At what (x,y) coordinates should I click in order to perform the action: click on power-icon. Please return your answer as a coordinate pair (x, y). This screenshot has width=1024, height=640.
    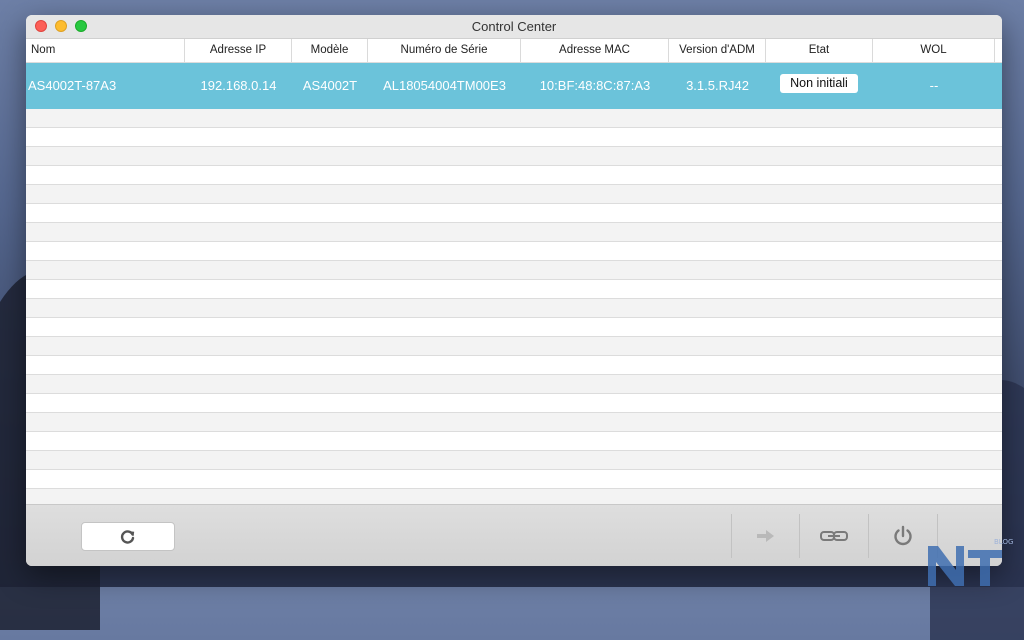
    Looking at the image, I should click on (903, 535).